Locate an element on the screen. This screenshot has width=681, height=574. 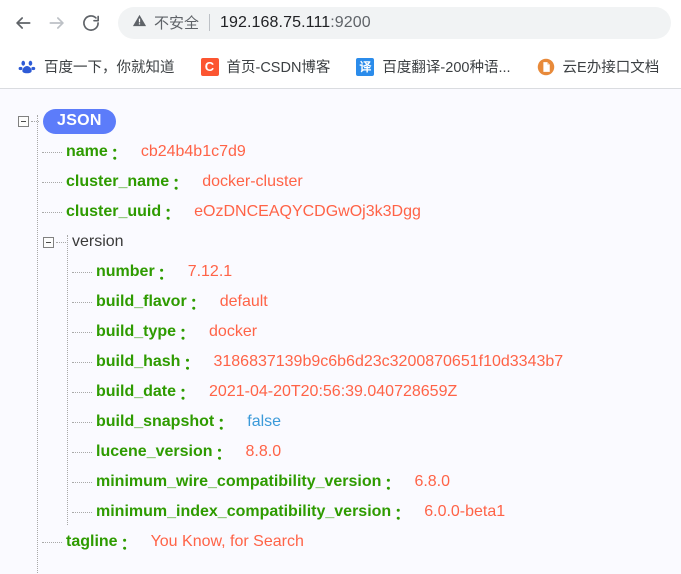
json-value: 7.12.1 is located at coordinates (210, 271).